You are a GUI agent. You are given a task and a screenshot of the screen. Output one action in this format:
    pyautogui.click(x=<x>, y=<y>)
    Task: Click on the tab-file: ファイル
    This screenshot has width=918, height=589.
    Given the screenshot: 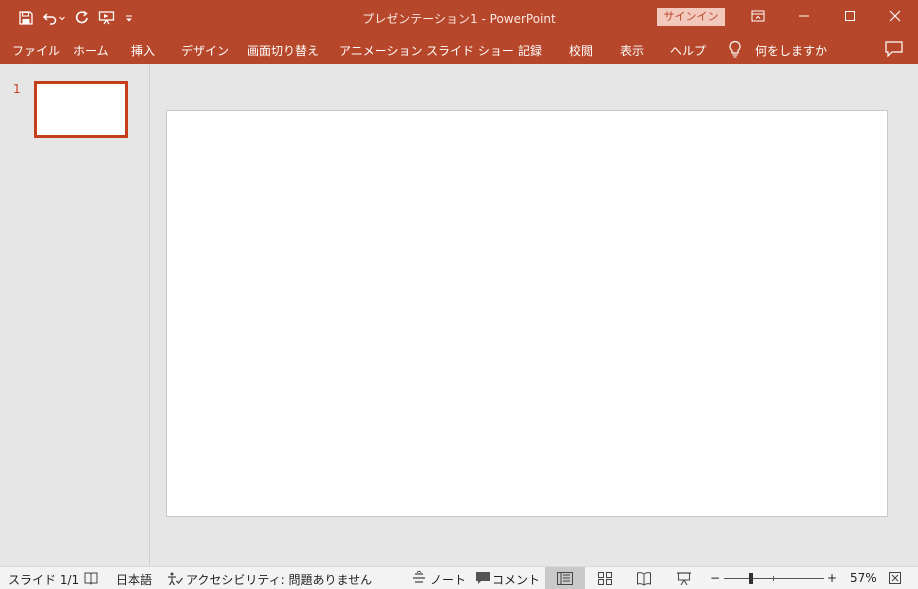 What is the action you would take?
    pyautogui.click(x=36, y=50)
    